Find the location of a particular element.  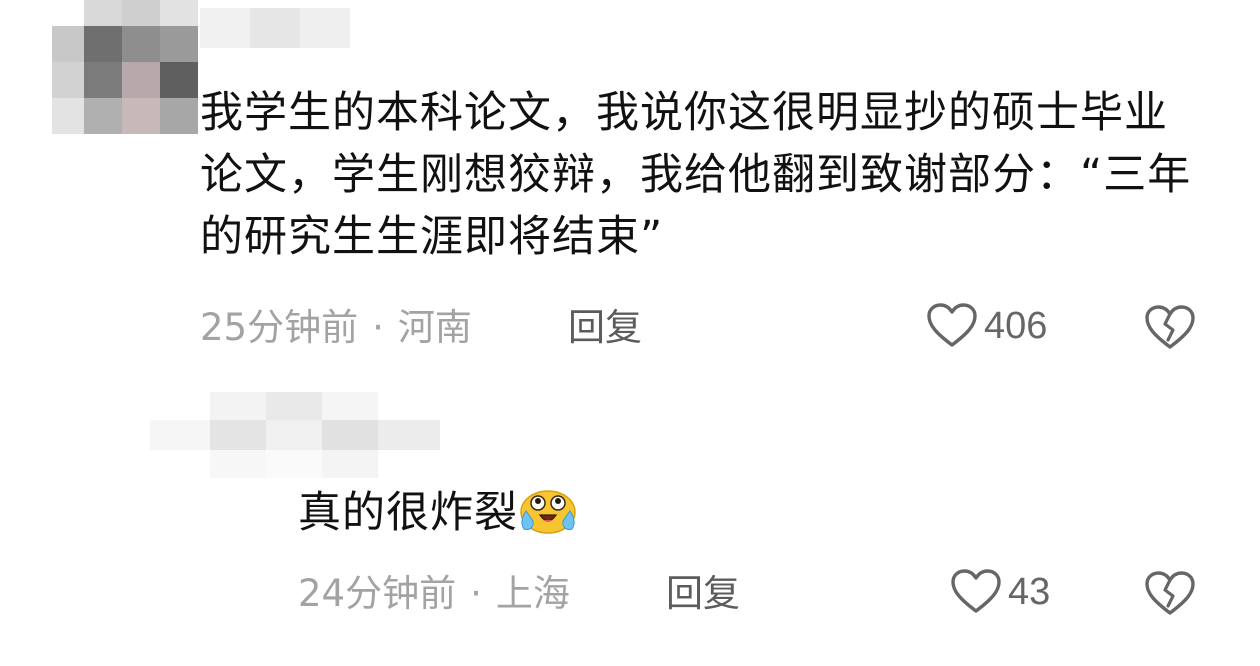

avatar-pixelated is located at coordinates (125, 67).